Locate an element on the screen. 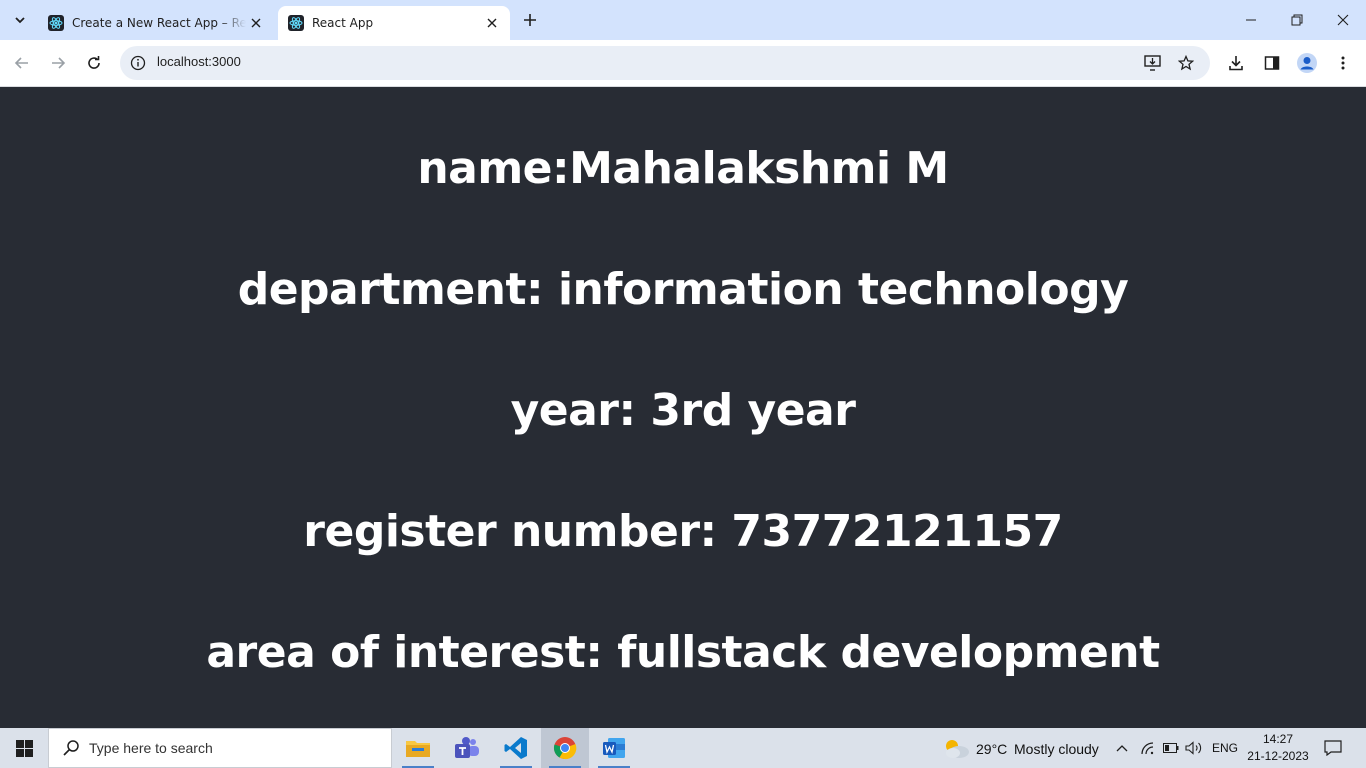 The image size is (1366, 768). year-heading: year: 3rd year is located at coordinates (683, 410).